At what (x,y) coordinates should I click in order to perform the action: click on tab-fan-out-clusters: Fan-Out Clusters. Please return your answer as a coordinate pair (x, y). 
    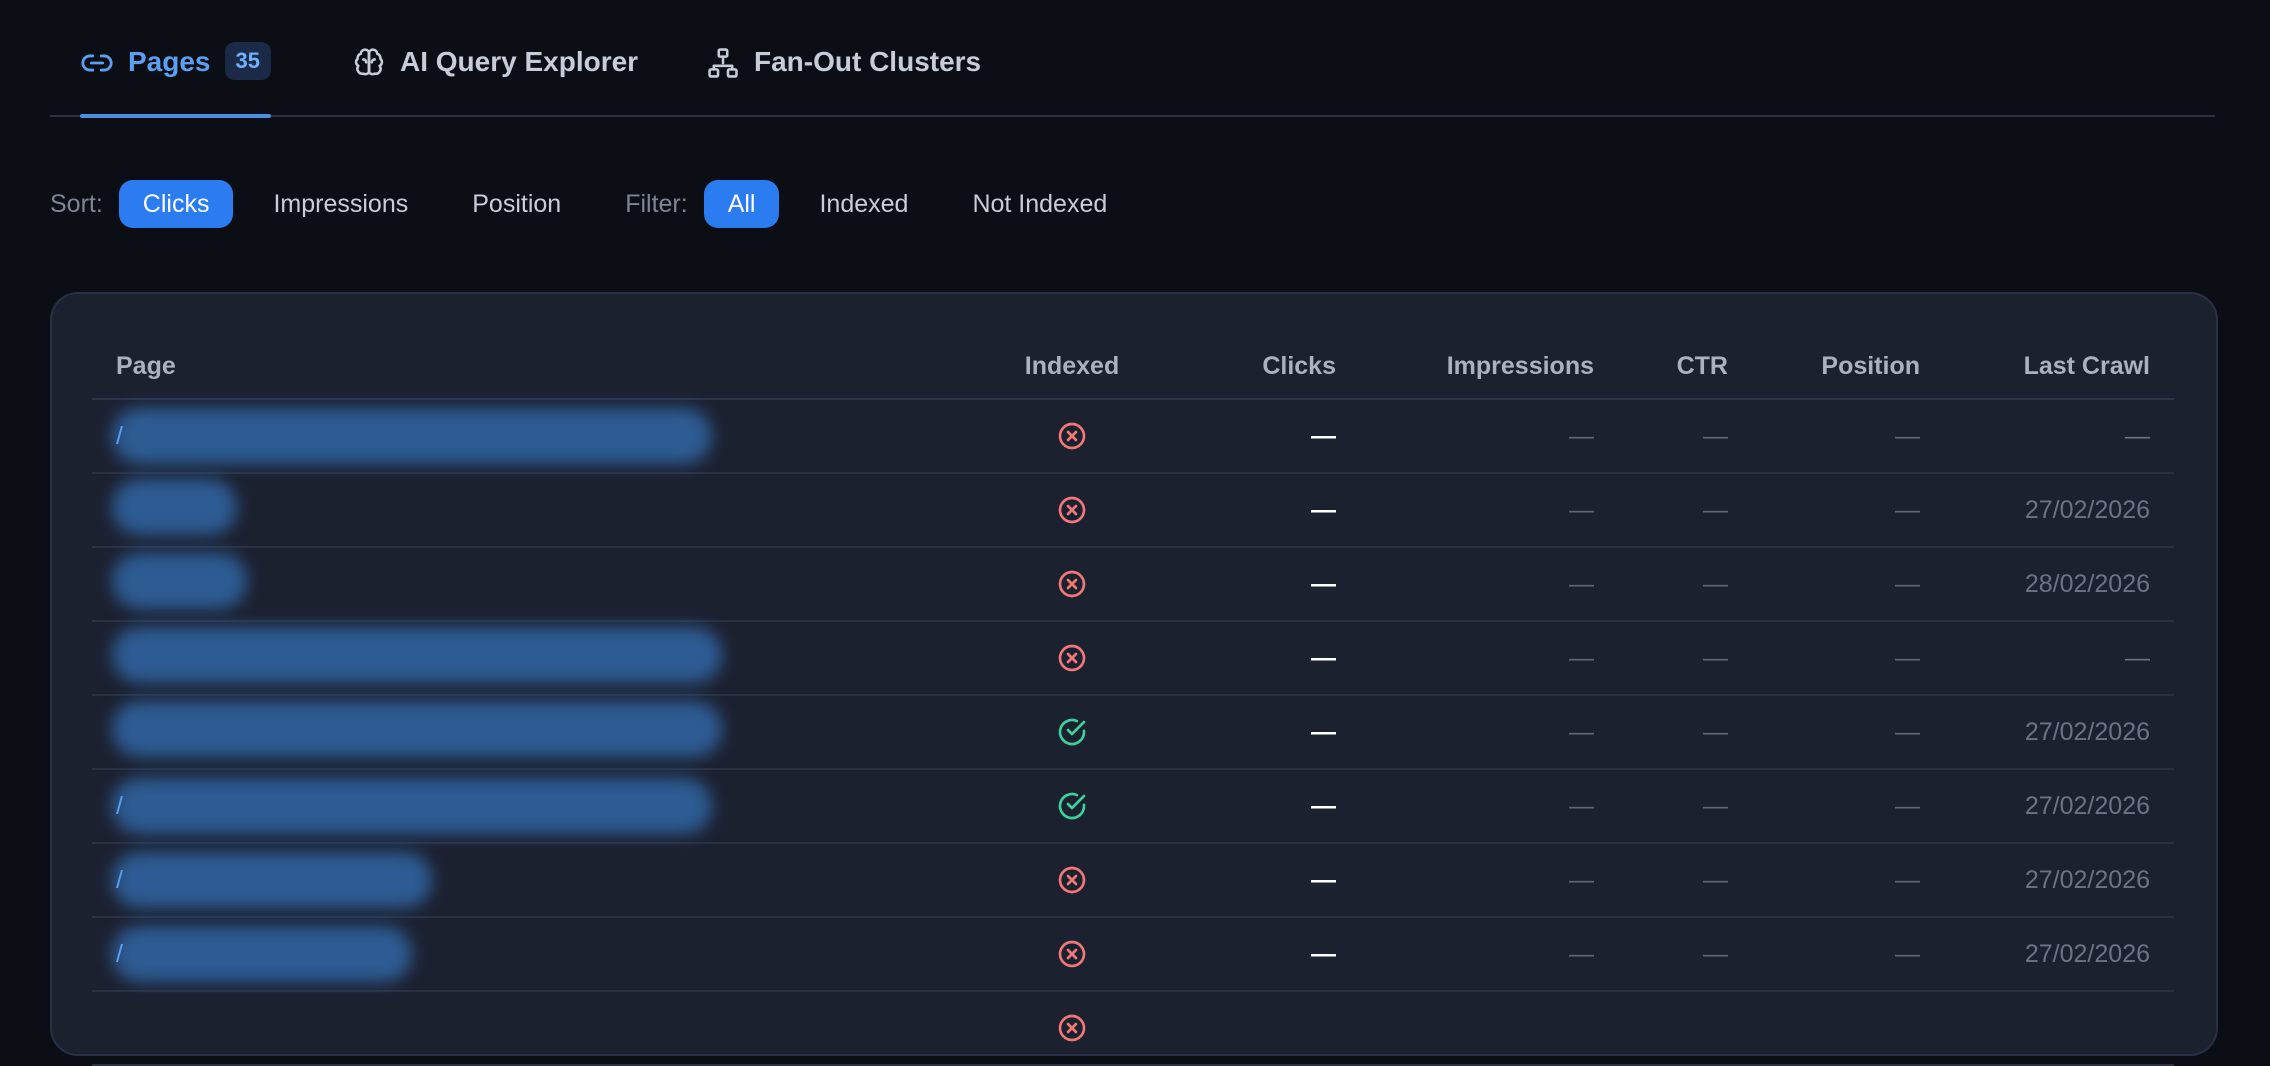
    Looking at the image, I should click on (843, 80).